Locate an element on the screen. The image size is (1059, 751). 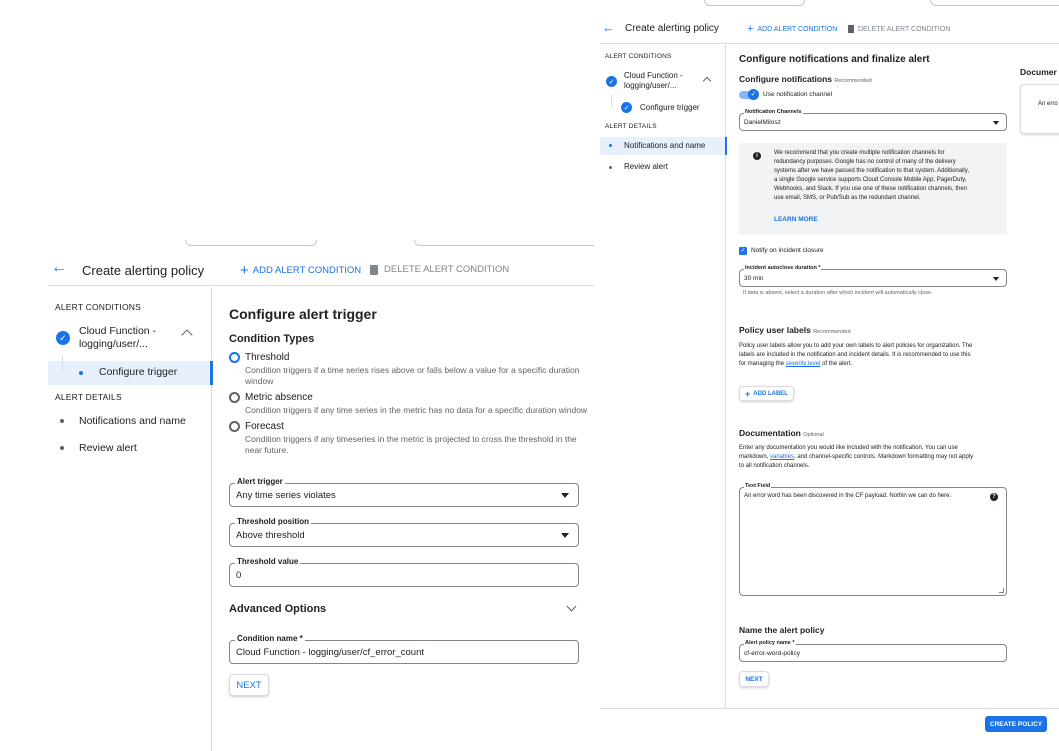
info-icon: i is located at coordinates (757, 156).